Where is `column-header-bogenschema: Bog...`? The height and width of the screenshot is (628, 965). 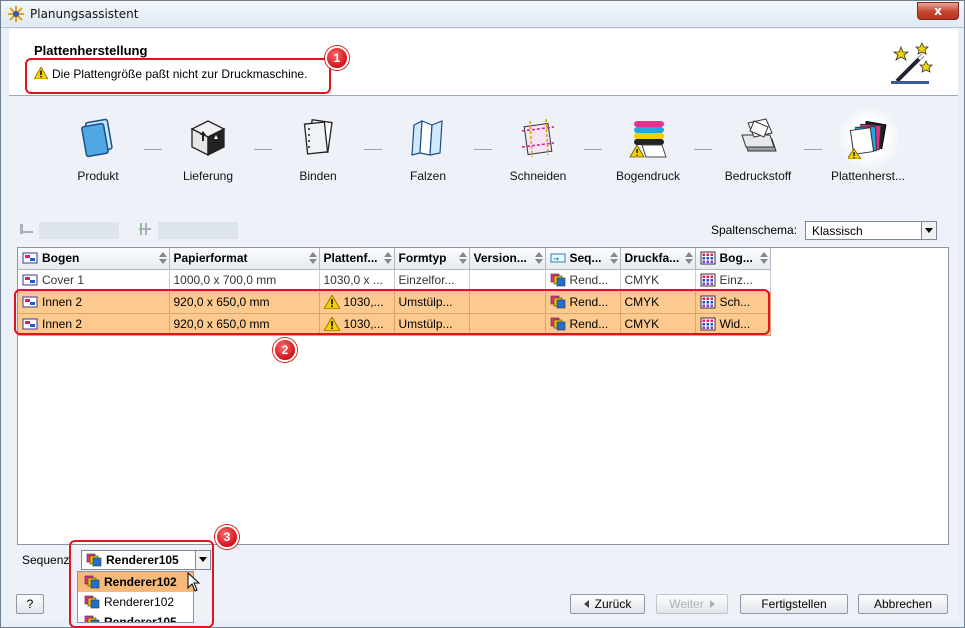 column-header-bogenschema: Bog... is located at coordinates (733, 259).